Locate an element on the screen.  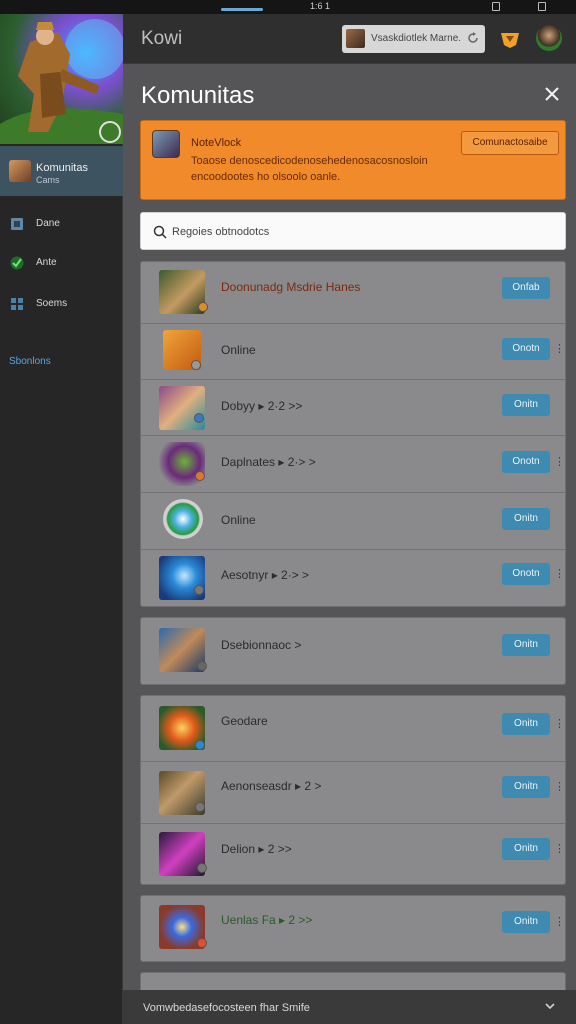
list-item: Online Onitn is located at coordinates (353, 521).